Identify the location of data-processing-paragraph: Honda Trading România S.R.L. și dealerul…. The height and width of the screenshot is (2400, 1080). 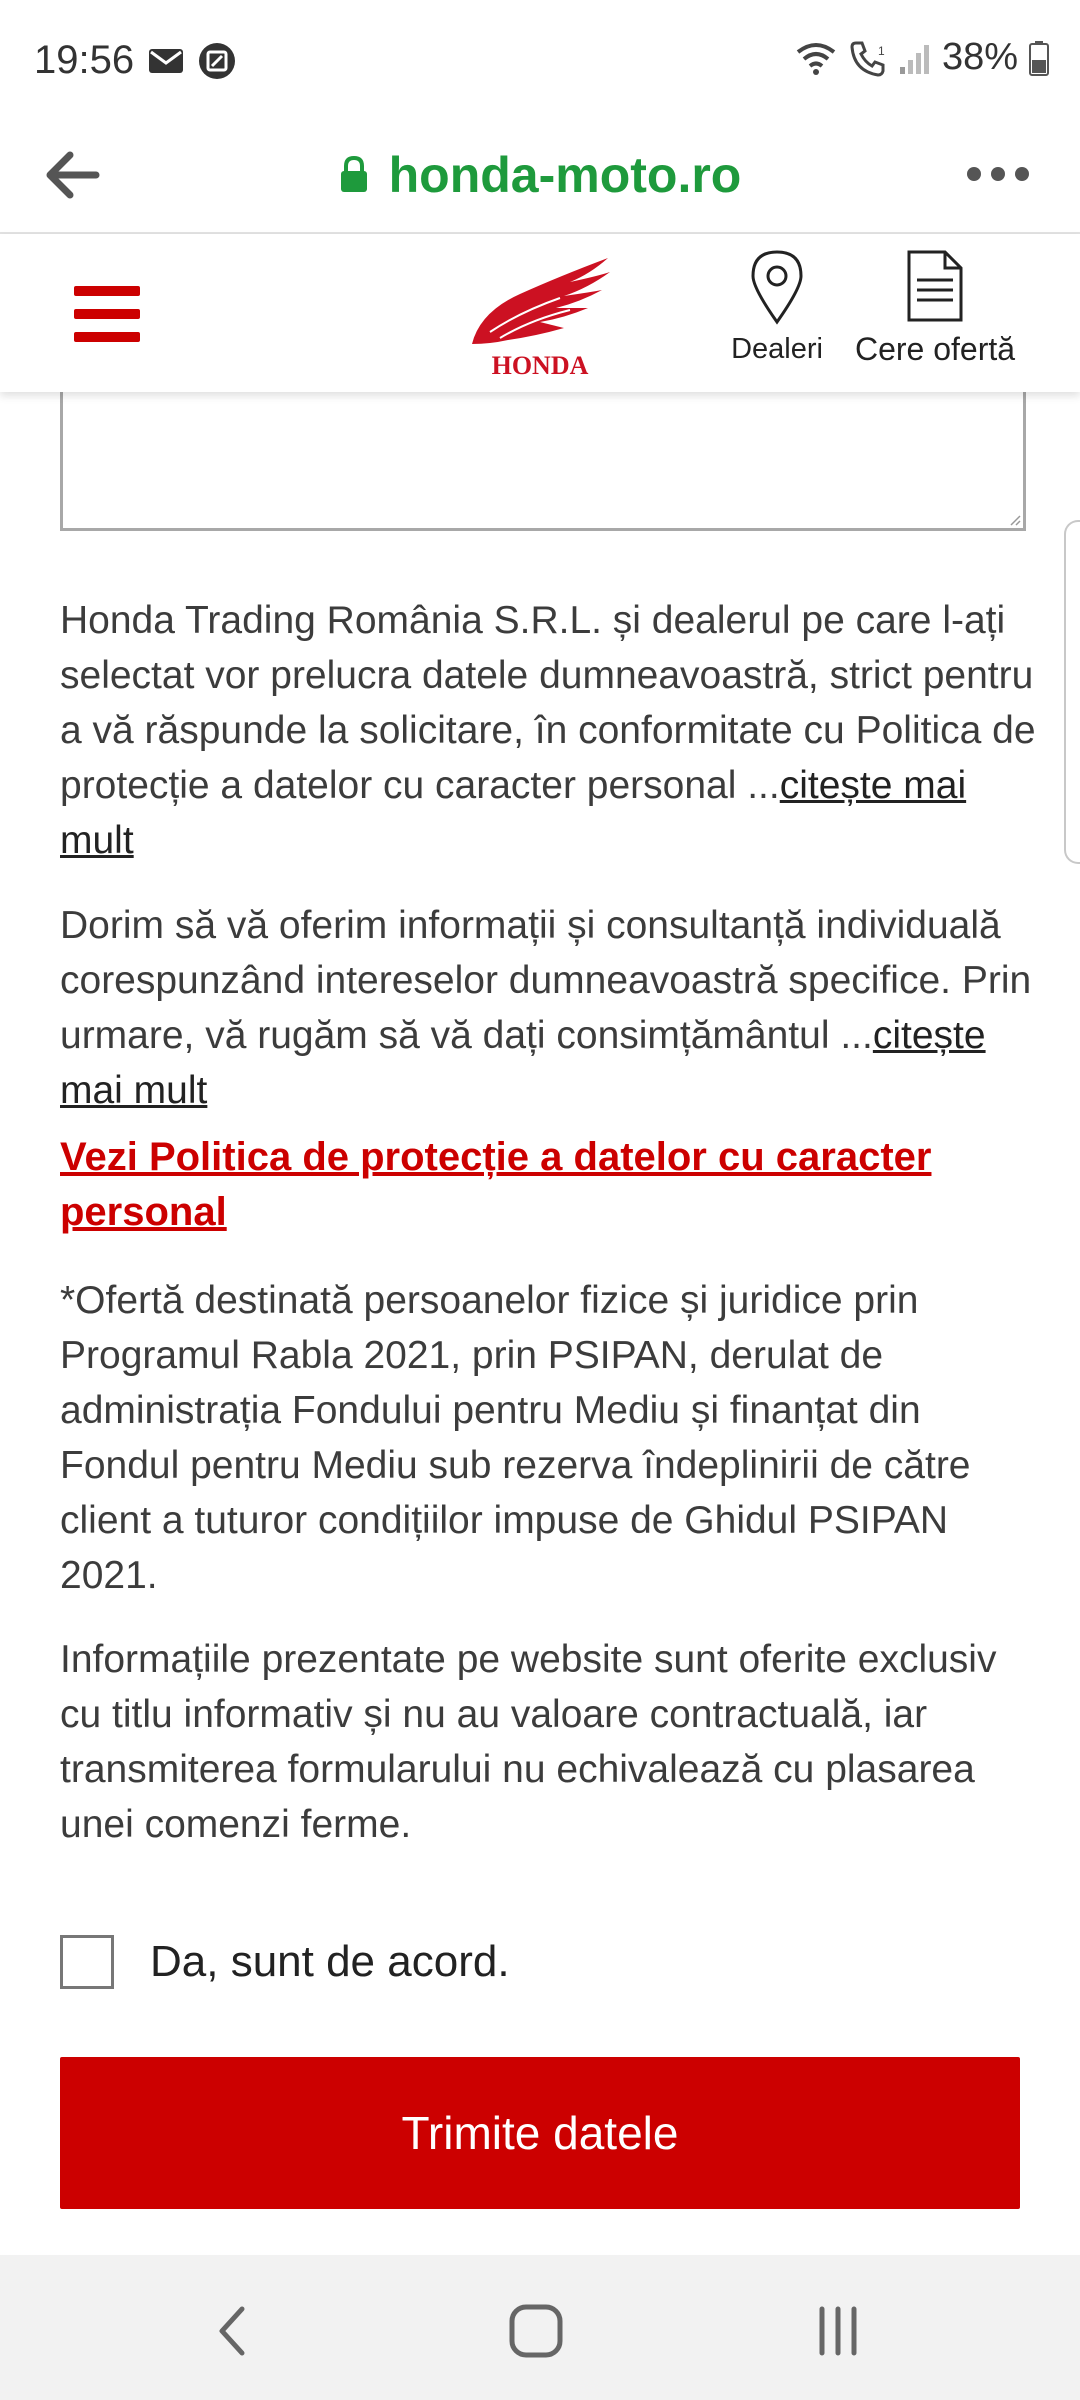
(550, 730).